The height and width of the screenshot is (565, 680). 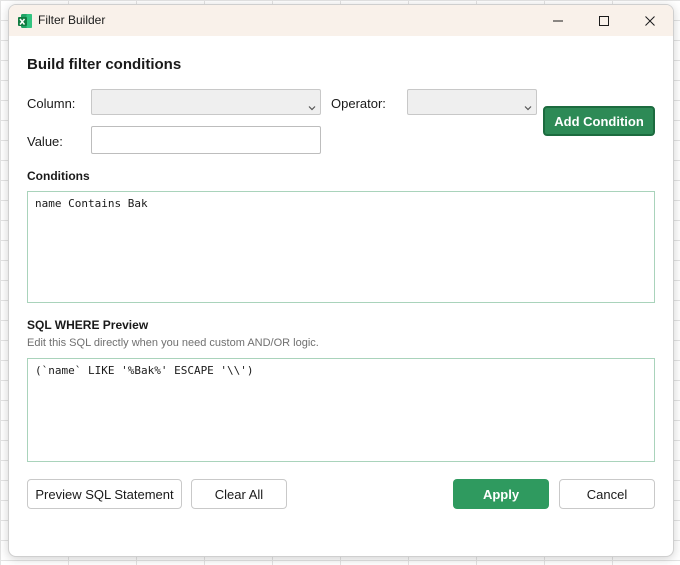 What do you see at coordinates (51, 103) in the screenshot?
I see `column-label: Column:` at bounding box center [51, 103].